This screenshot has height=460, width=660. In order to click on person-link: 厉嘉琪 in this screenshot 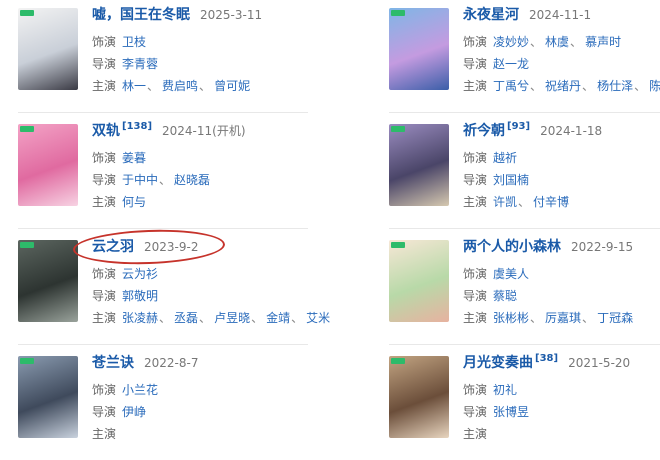, I will do `click(563, 318)`.